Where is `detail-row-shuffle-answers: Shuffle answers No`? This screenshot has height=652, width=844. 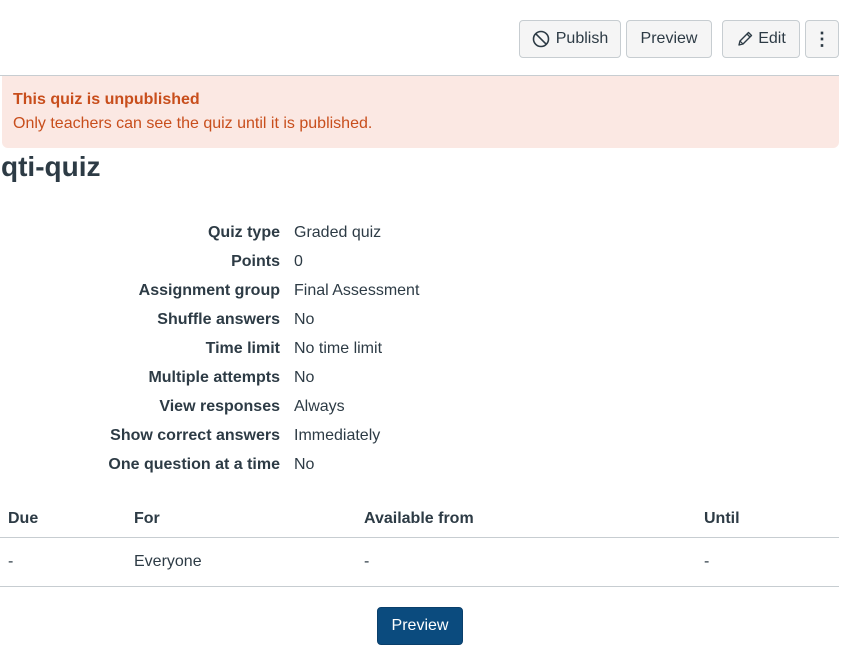 detail-row-shuffle-answers: Shuffle answers No is located at coordinates (419, 319).